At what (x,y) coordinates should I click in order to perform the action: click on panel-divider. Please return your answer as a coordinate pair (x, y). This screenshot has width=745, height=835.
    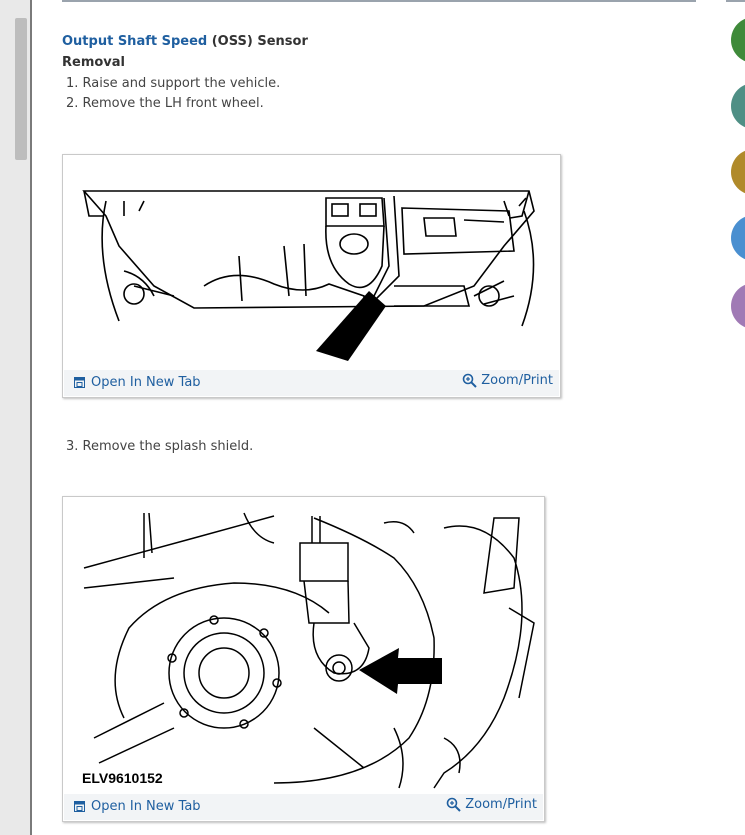
    Looking at the image, I should click on (31, 417).